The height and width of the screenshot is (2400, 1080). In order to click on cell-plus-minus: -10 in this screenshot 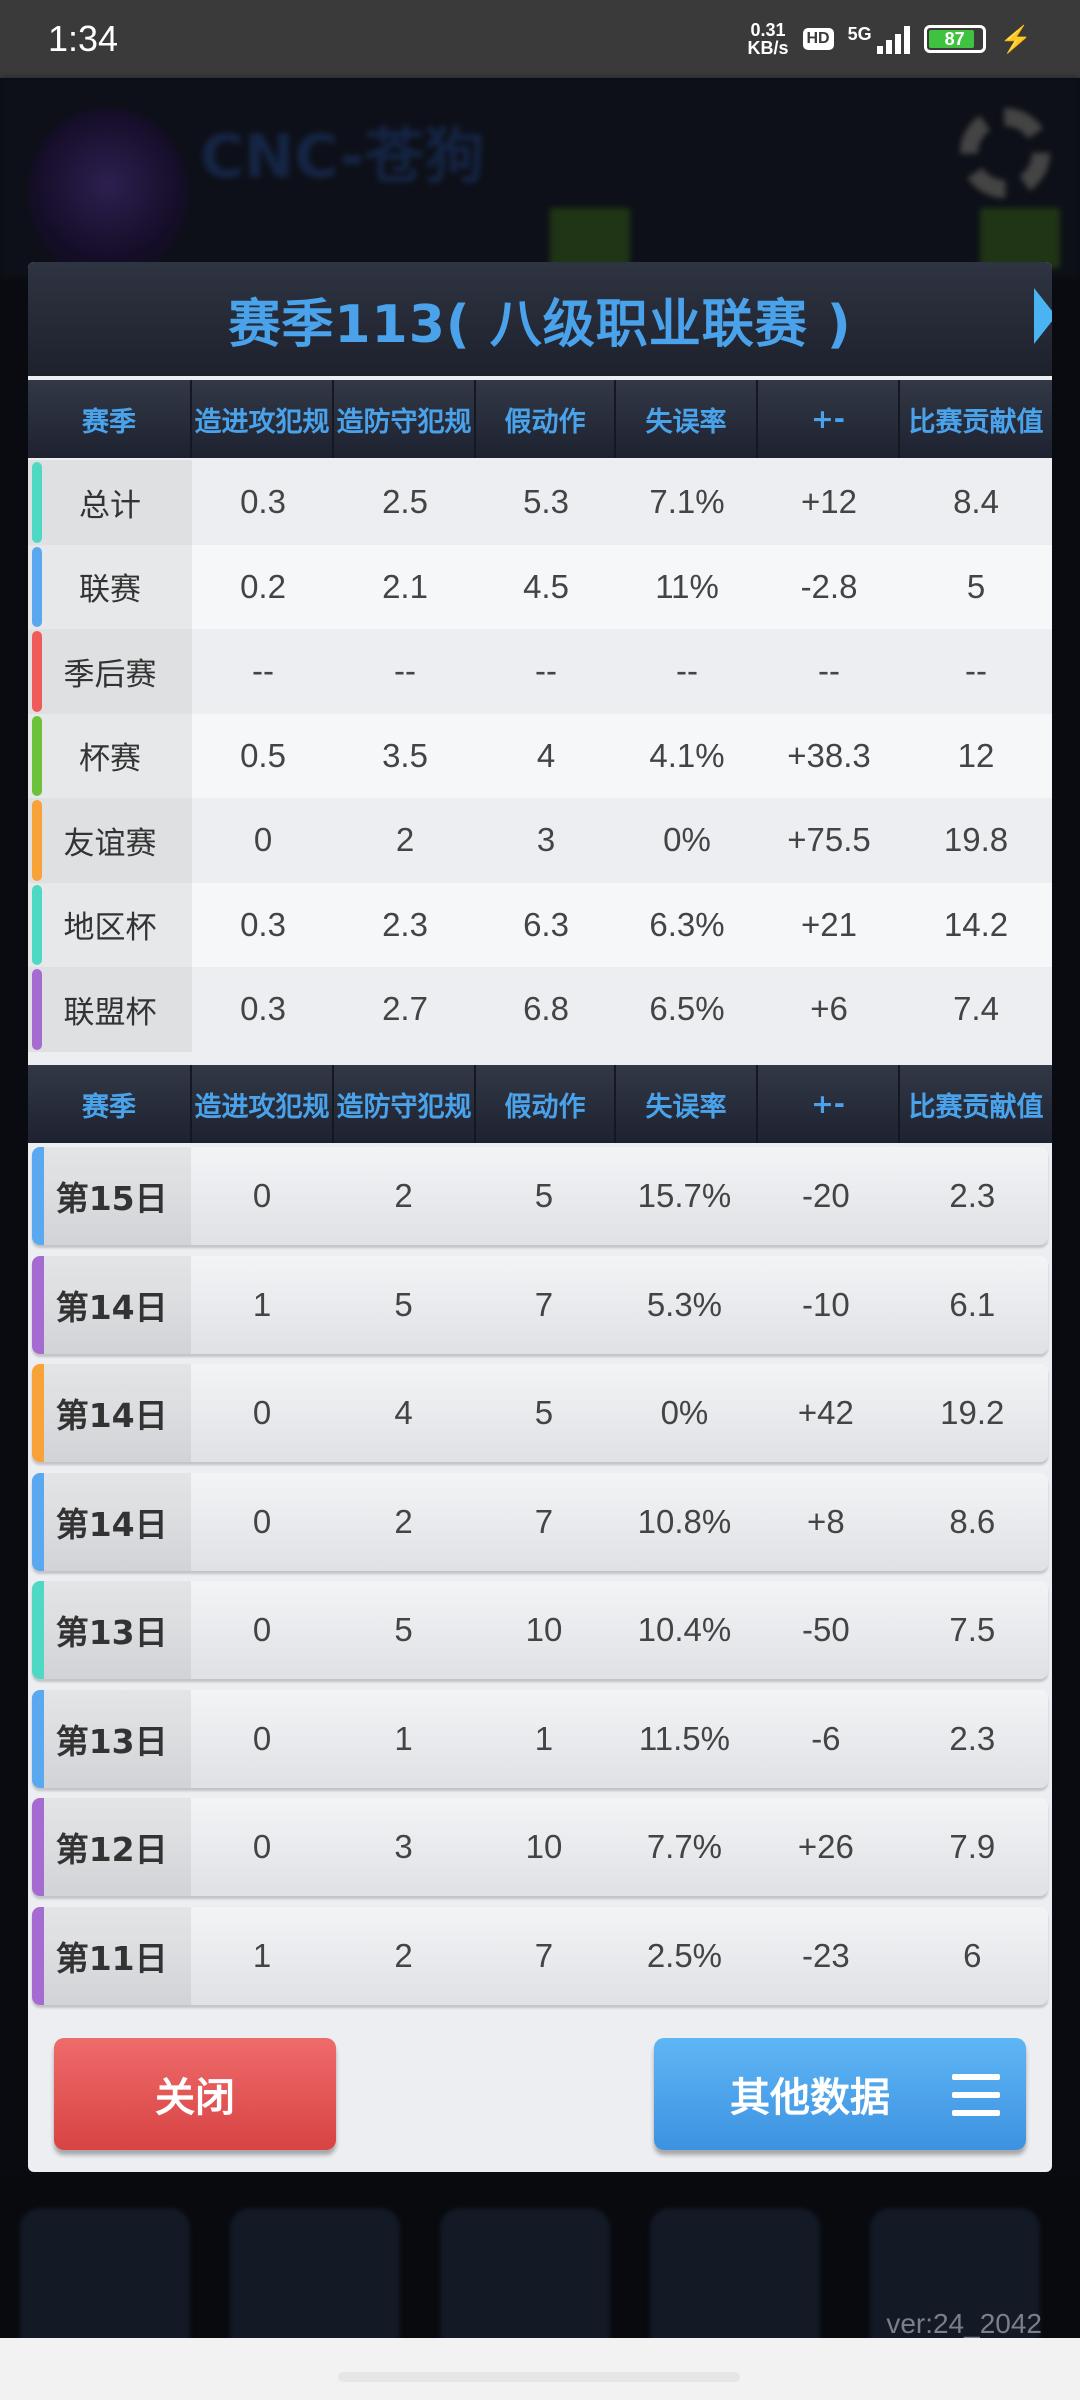, I will do `click(826, 1304)`.